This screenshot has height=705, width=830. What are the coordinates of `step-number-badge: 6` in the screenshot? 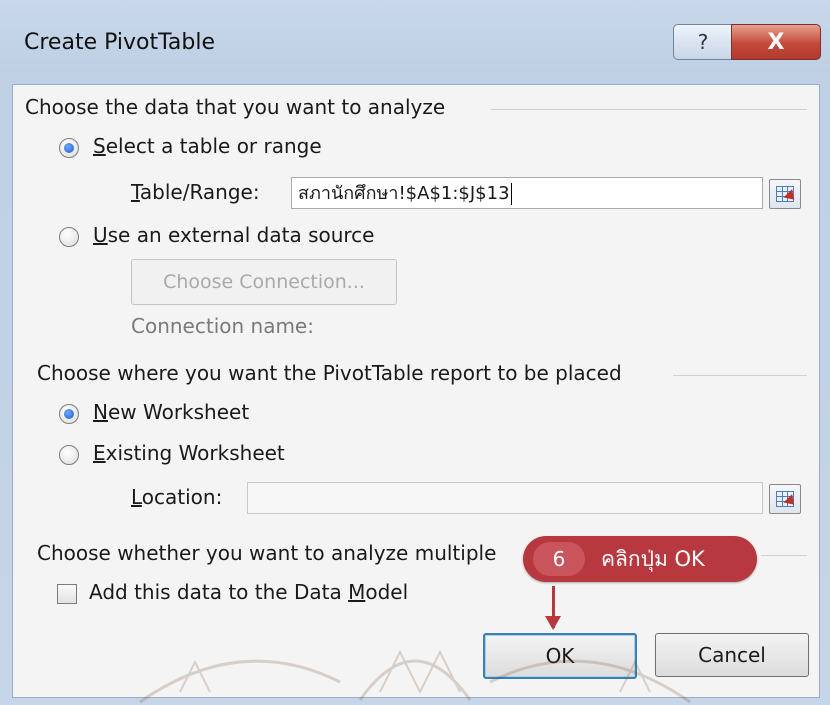 It's located at (559, 559).